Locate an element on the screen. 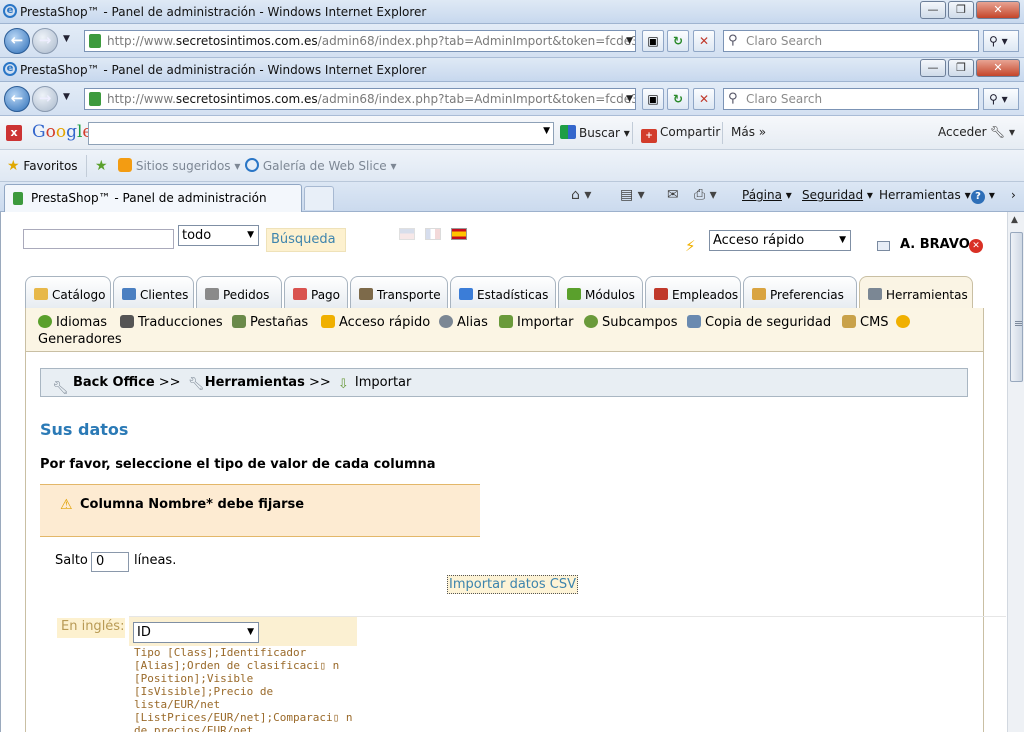  tab-pago: Pago is located at coordinates (316, 292).